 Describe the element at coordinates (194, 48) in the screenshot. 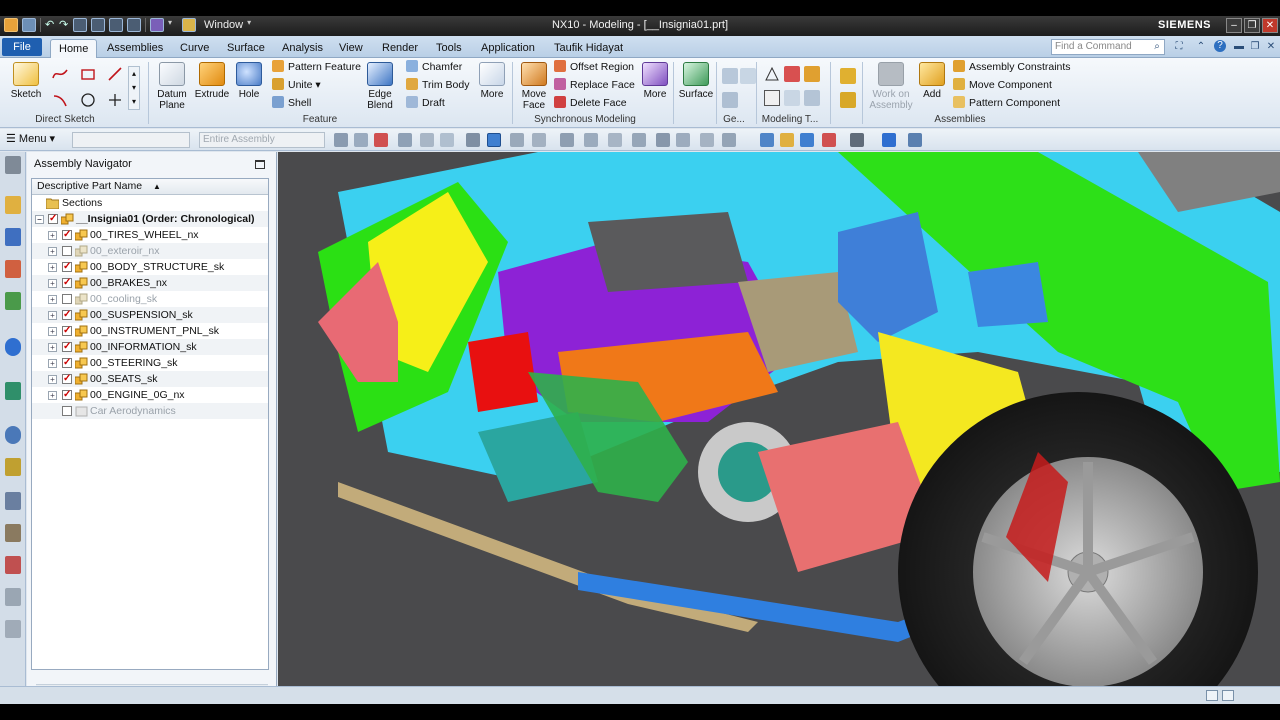

I see `tab-curve: Curve` at that location.